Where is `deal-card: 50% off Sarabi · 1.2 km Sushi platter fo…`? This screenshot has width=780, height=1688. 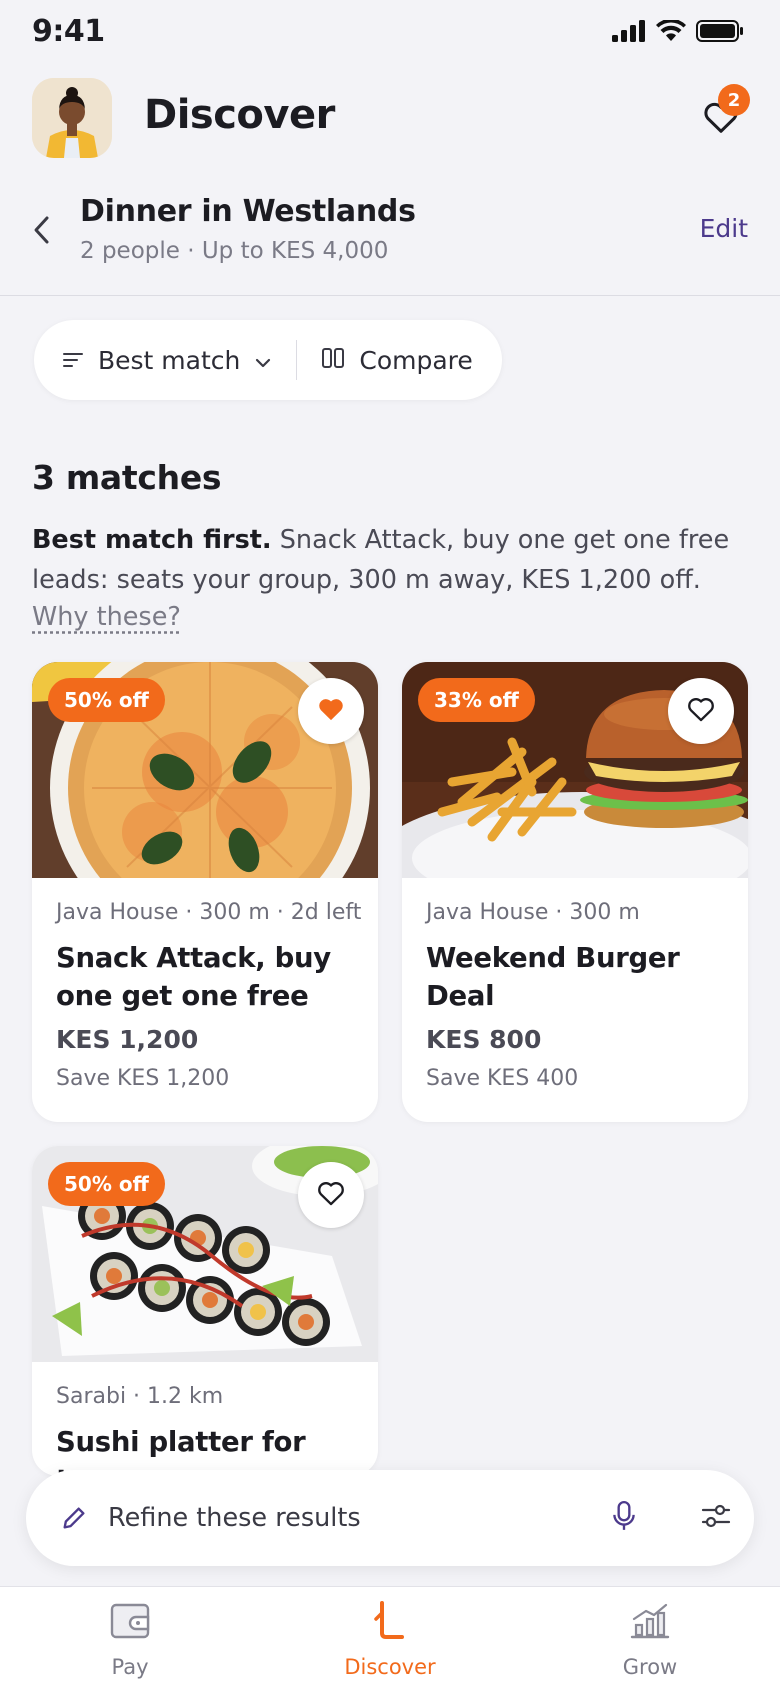
deal-card: 50% off Sarabi · 1.2 km Sushi platter fo… is located at coordinates (205, 1311).